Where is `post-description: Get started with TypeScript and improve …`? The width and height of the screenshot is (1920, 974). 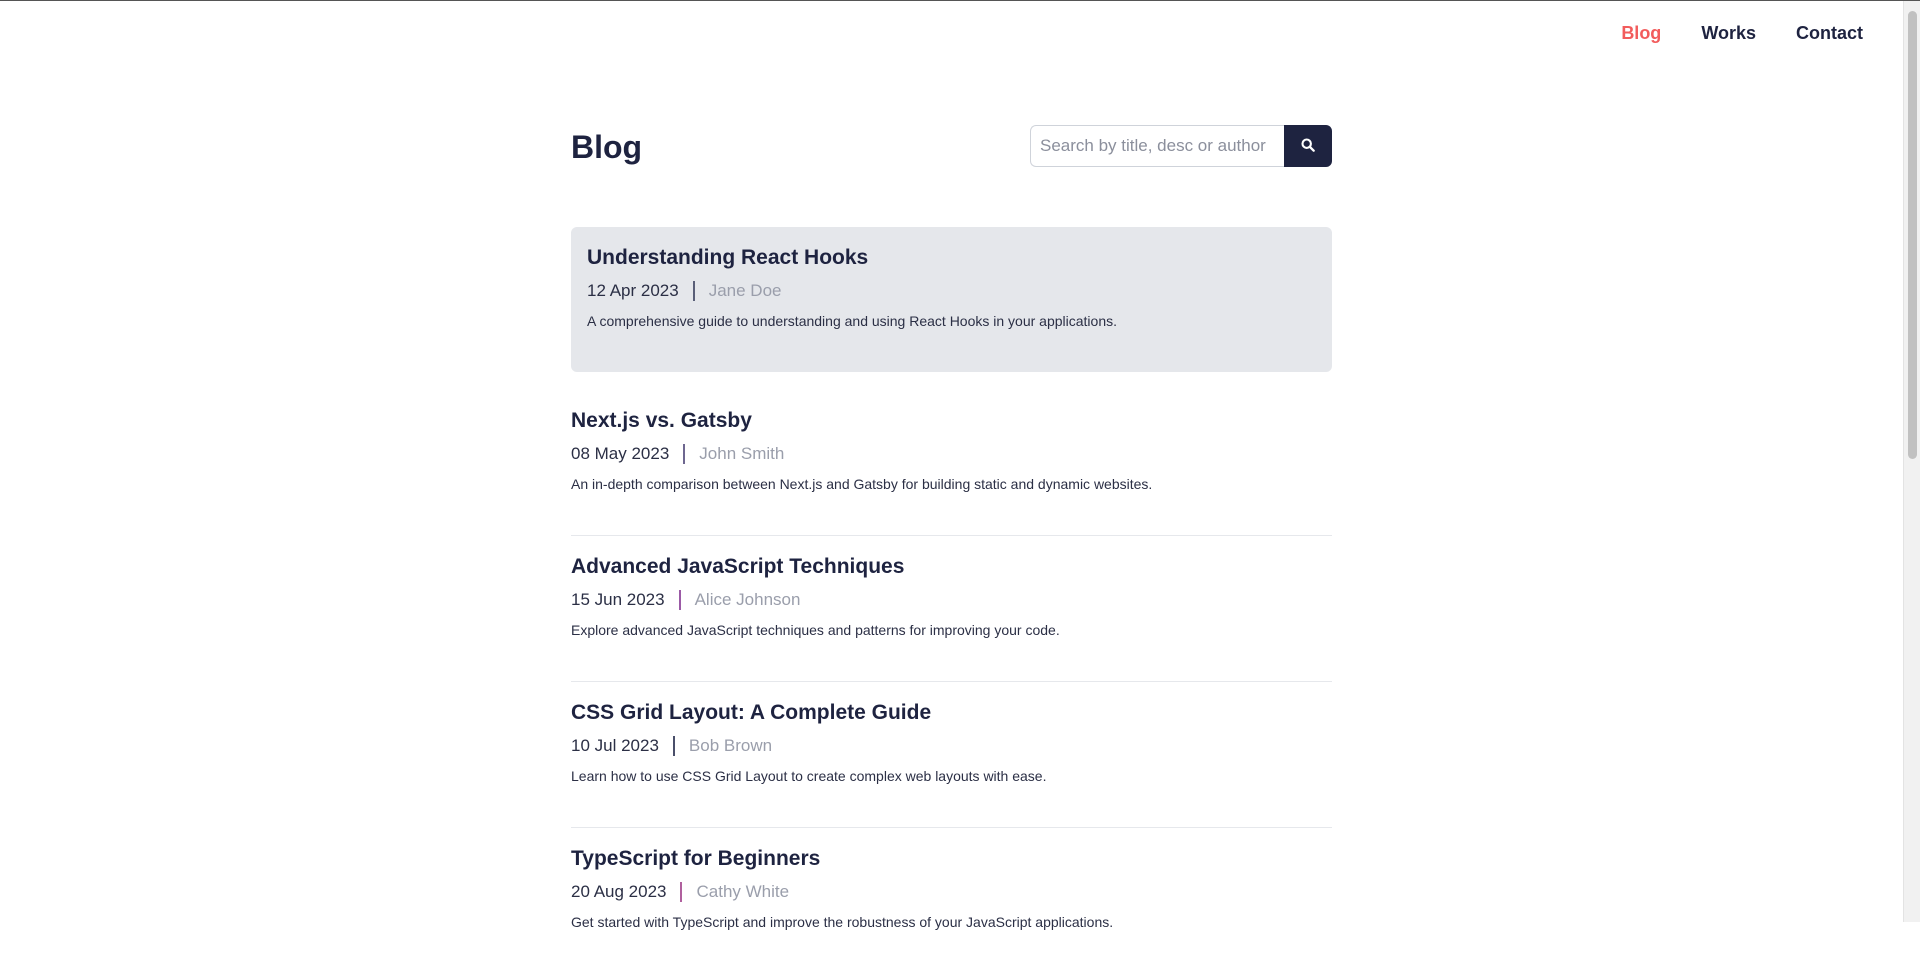
post-description: Get started with TypeScript and improve … is located at coordinates (842, 922).